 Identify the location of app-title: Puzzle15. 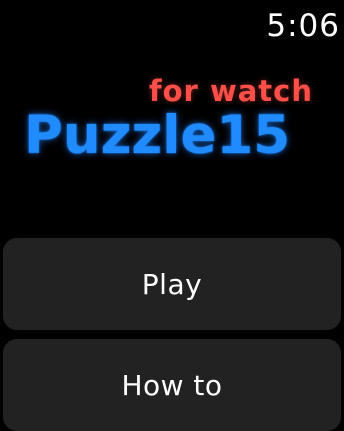
(157, 135).